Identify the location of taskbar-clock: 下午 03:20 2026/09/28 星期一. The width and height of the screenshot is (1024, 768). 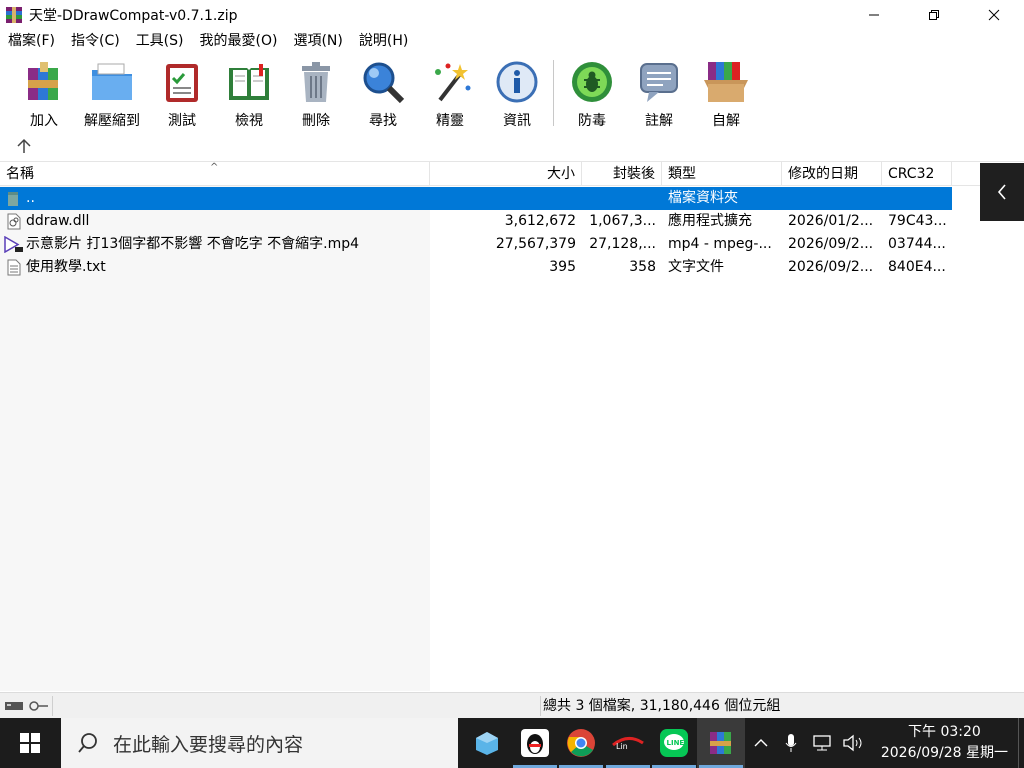
(944, 743).